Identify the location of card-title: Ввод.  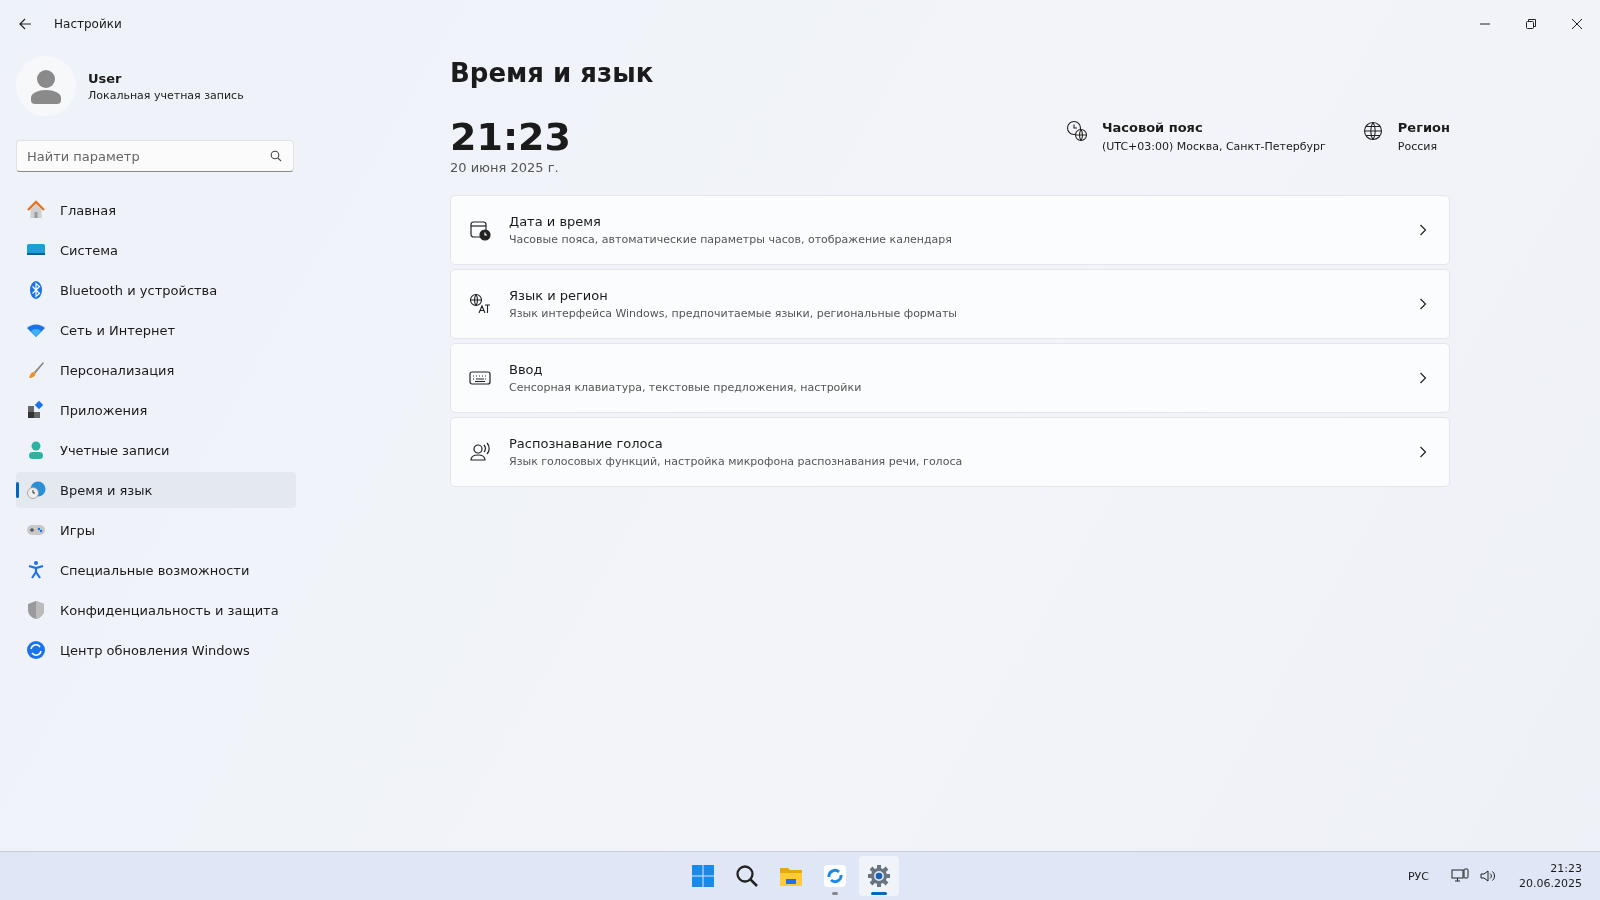
(526, 369).